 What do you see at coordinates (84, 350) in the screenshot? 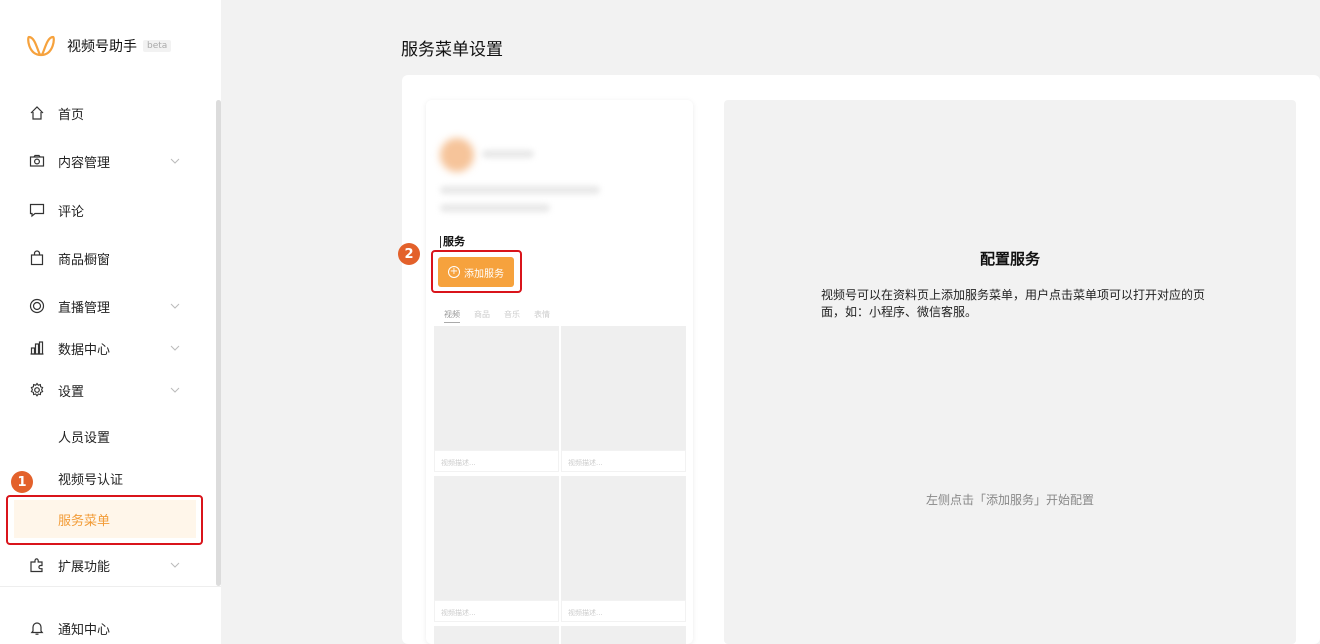
I see `sidebar-item-label: 数据中心` at bounding box center [84, 350].